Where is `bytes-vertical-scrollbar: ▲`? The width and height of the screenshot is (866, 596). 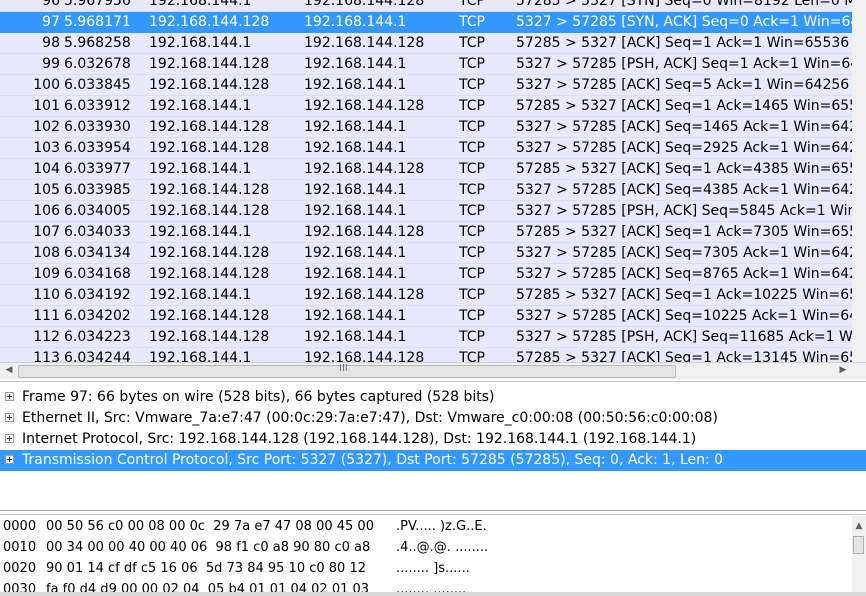 bytes-vertical-scrollbar: ▲ is located at coordinates (859, 554).